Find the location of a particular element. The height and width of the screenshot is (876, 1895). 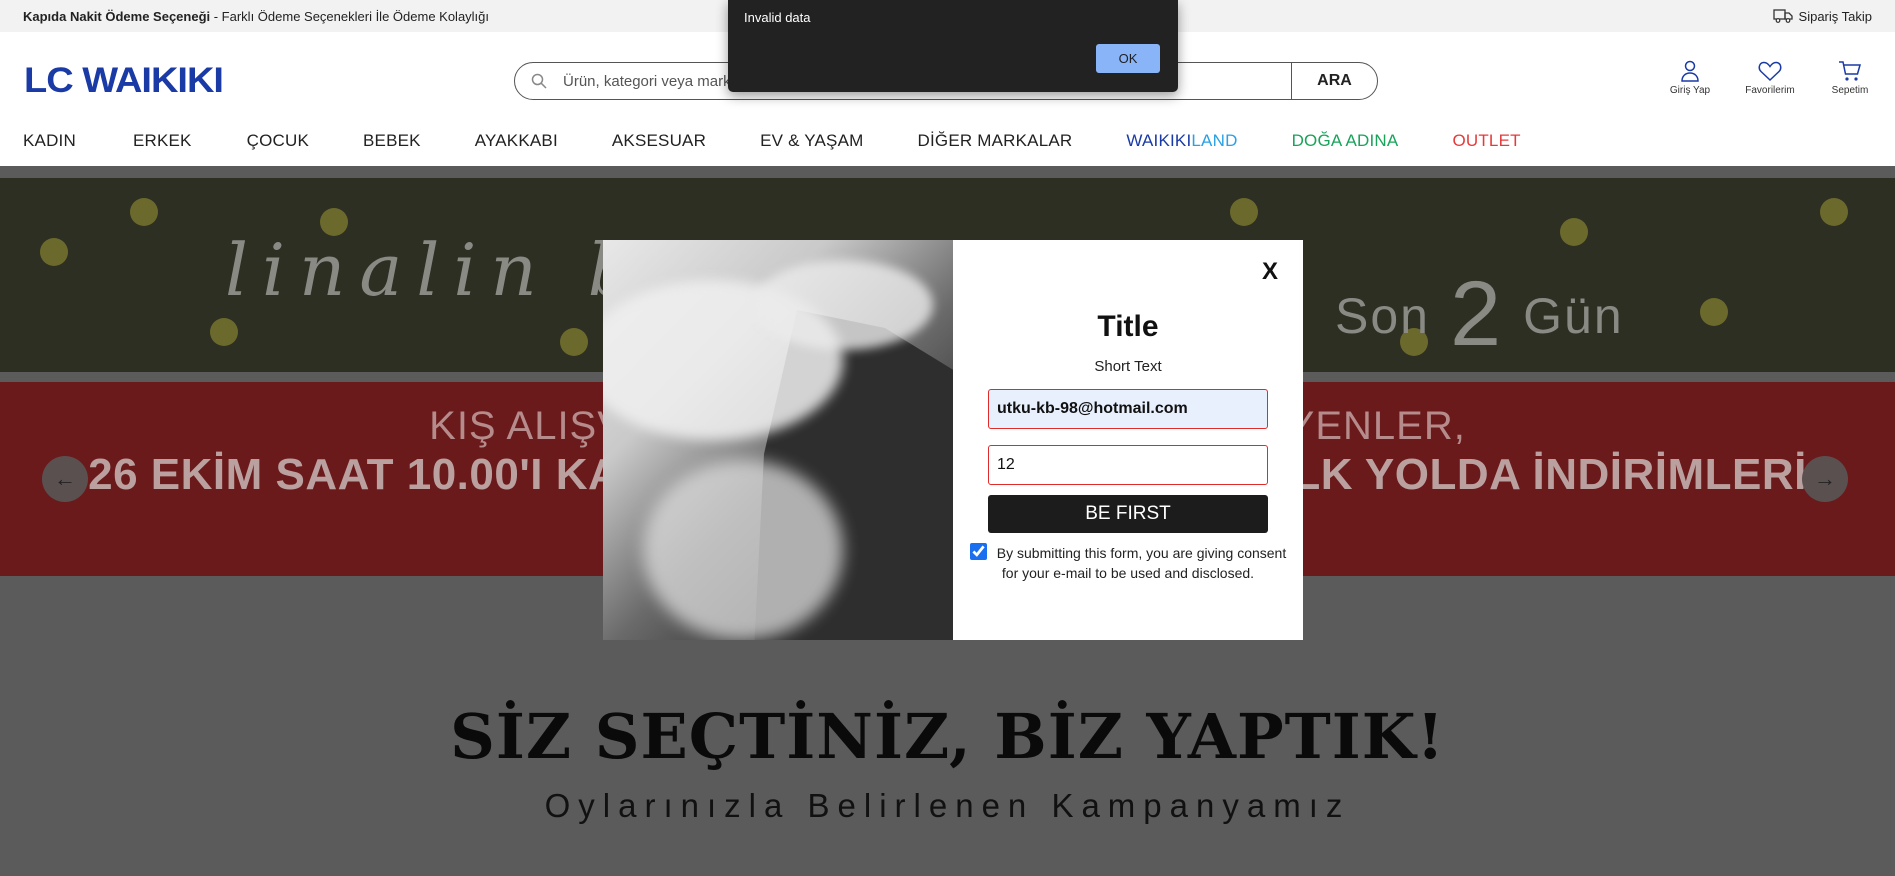

header-actions: Giriş Yap Favorilerim Sepetim is located at coordinates (1770, 78).